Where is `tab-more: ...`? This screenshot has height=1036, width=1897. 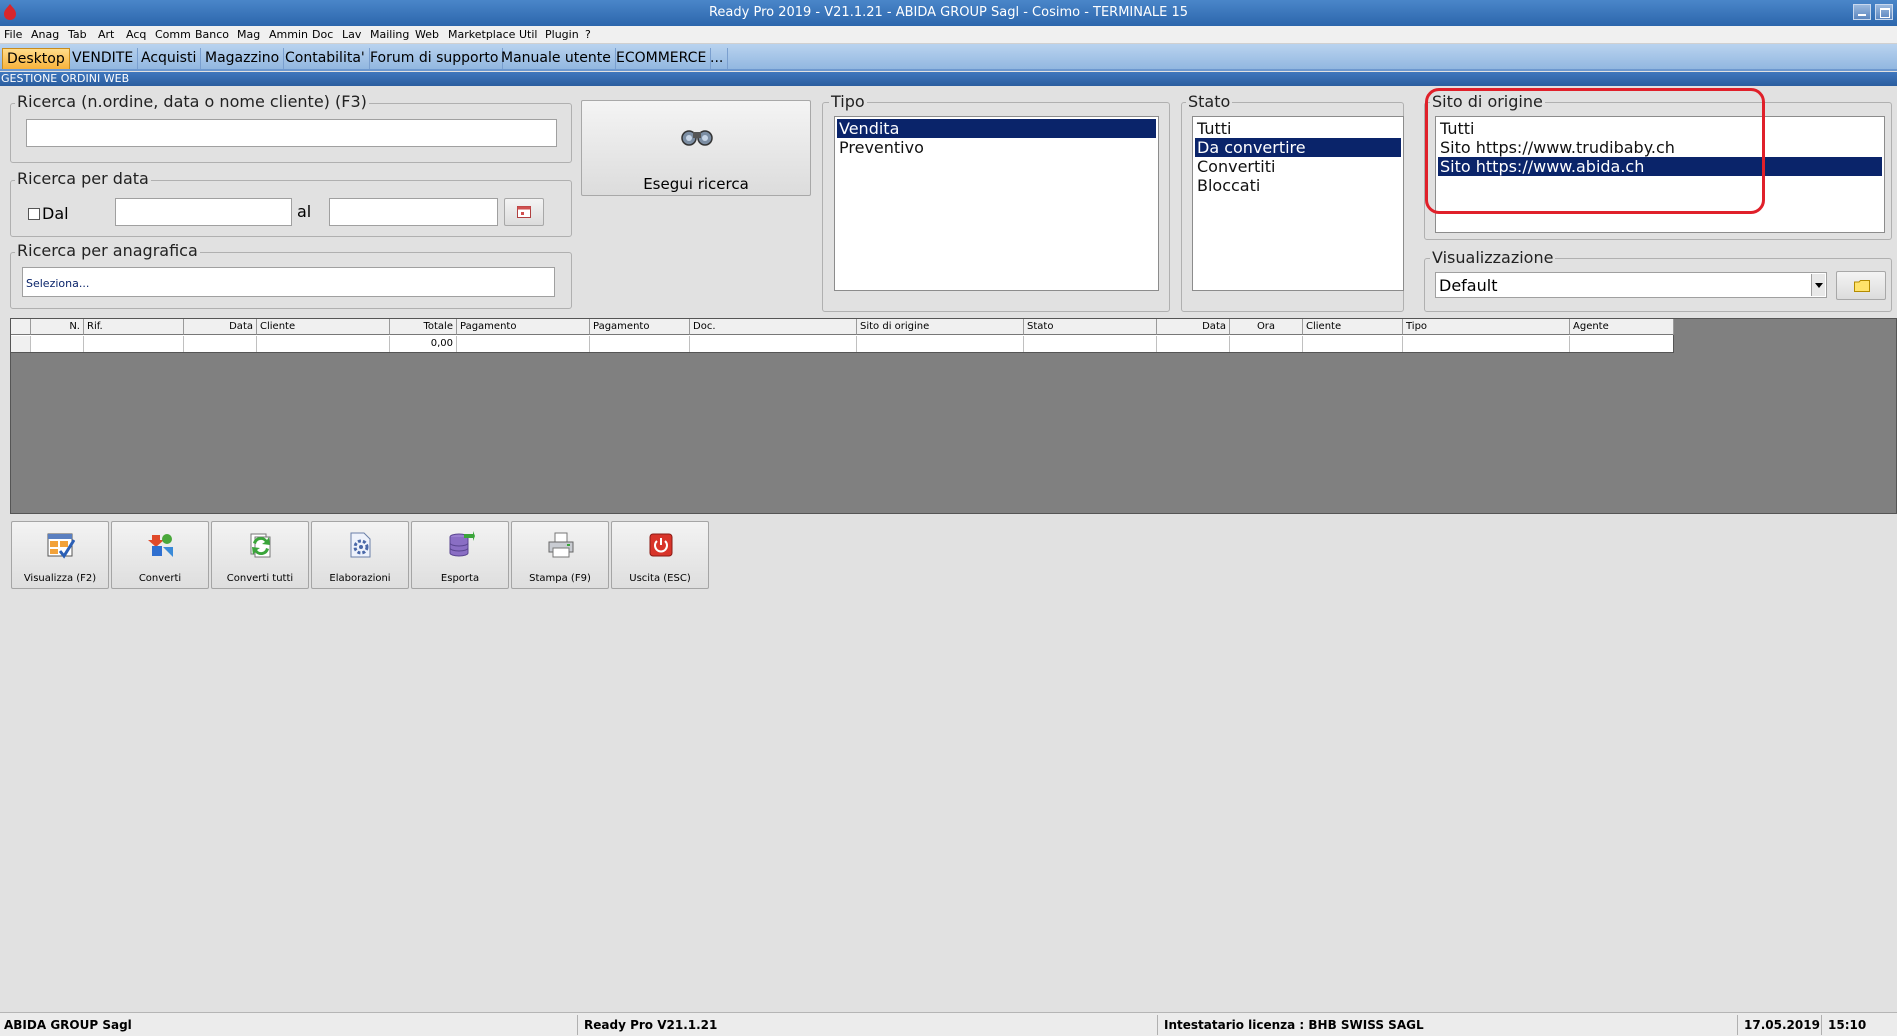 tab-more: ... is located at coordinates (717, 58).